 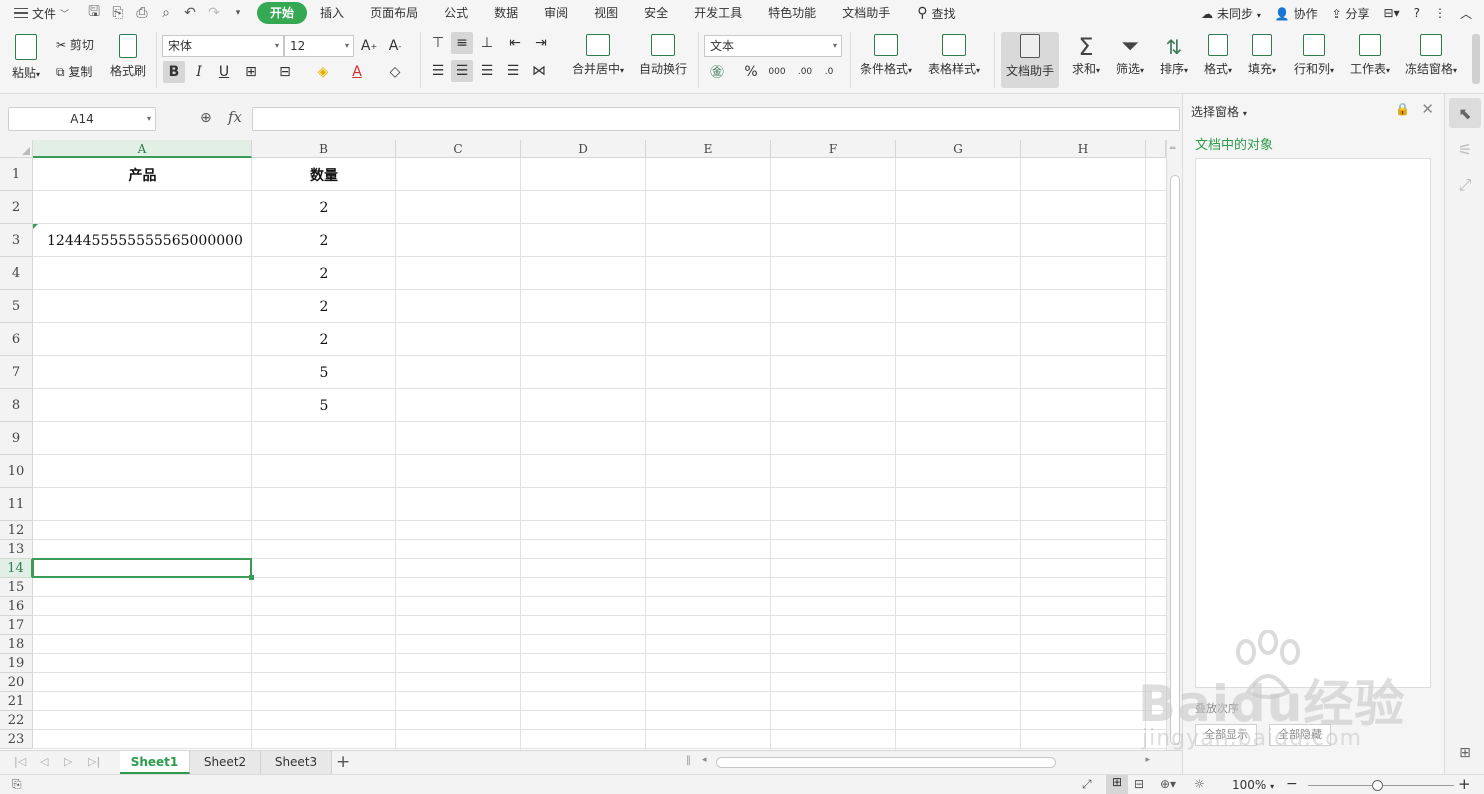 I want to click on sort-button: ⇅ 排序▾, so click(x=1174, y=55).